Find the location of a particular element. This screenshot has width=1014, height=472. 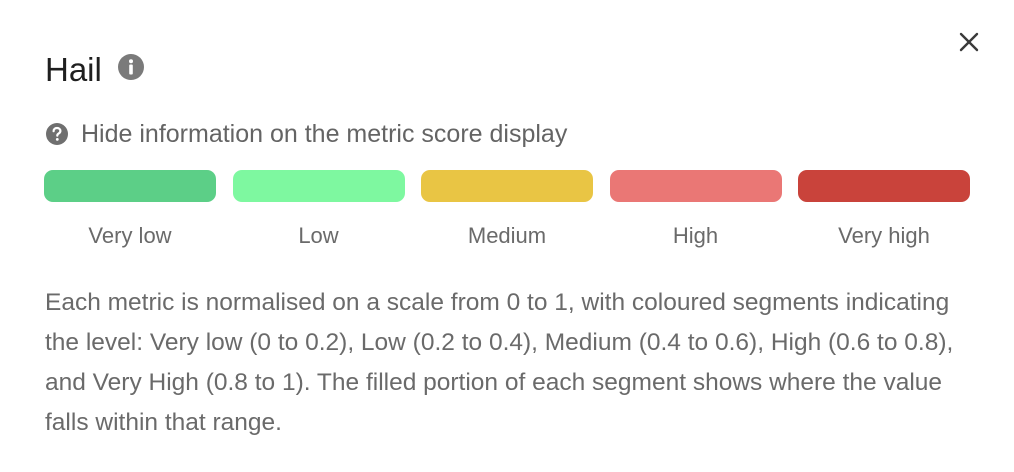

info-icon is located at coordinates (131, 67).